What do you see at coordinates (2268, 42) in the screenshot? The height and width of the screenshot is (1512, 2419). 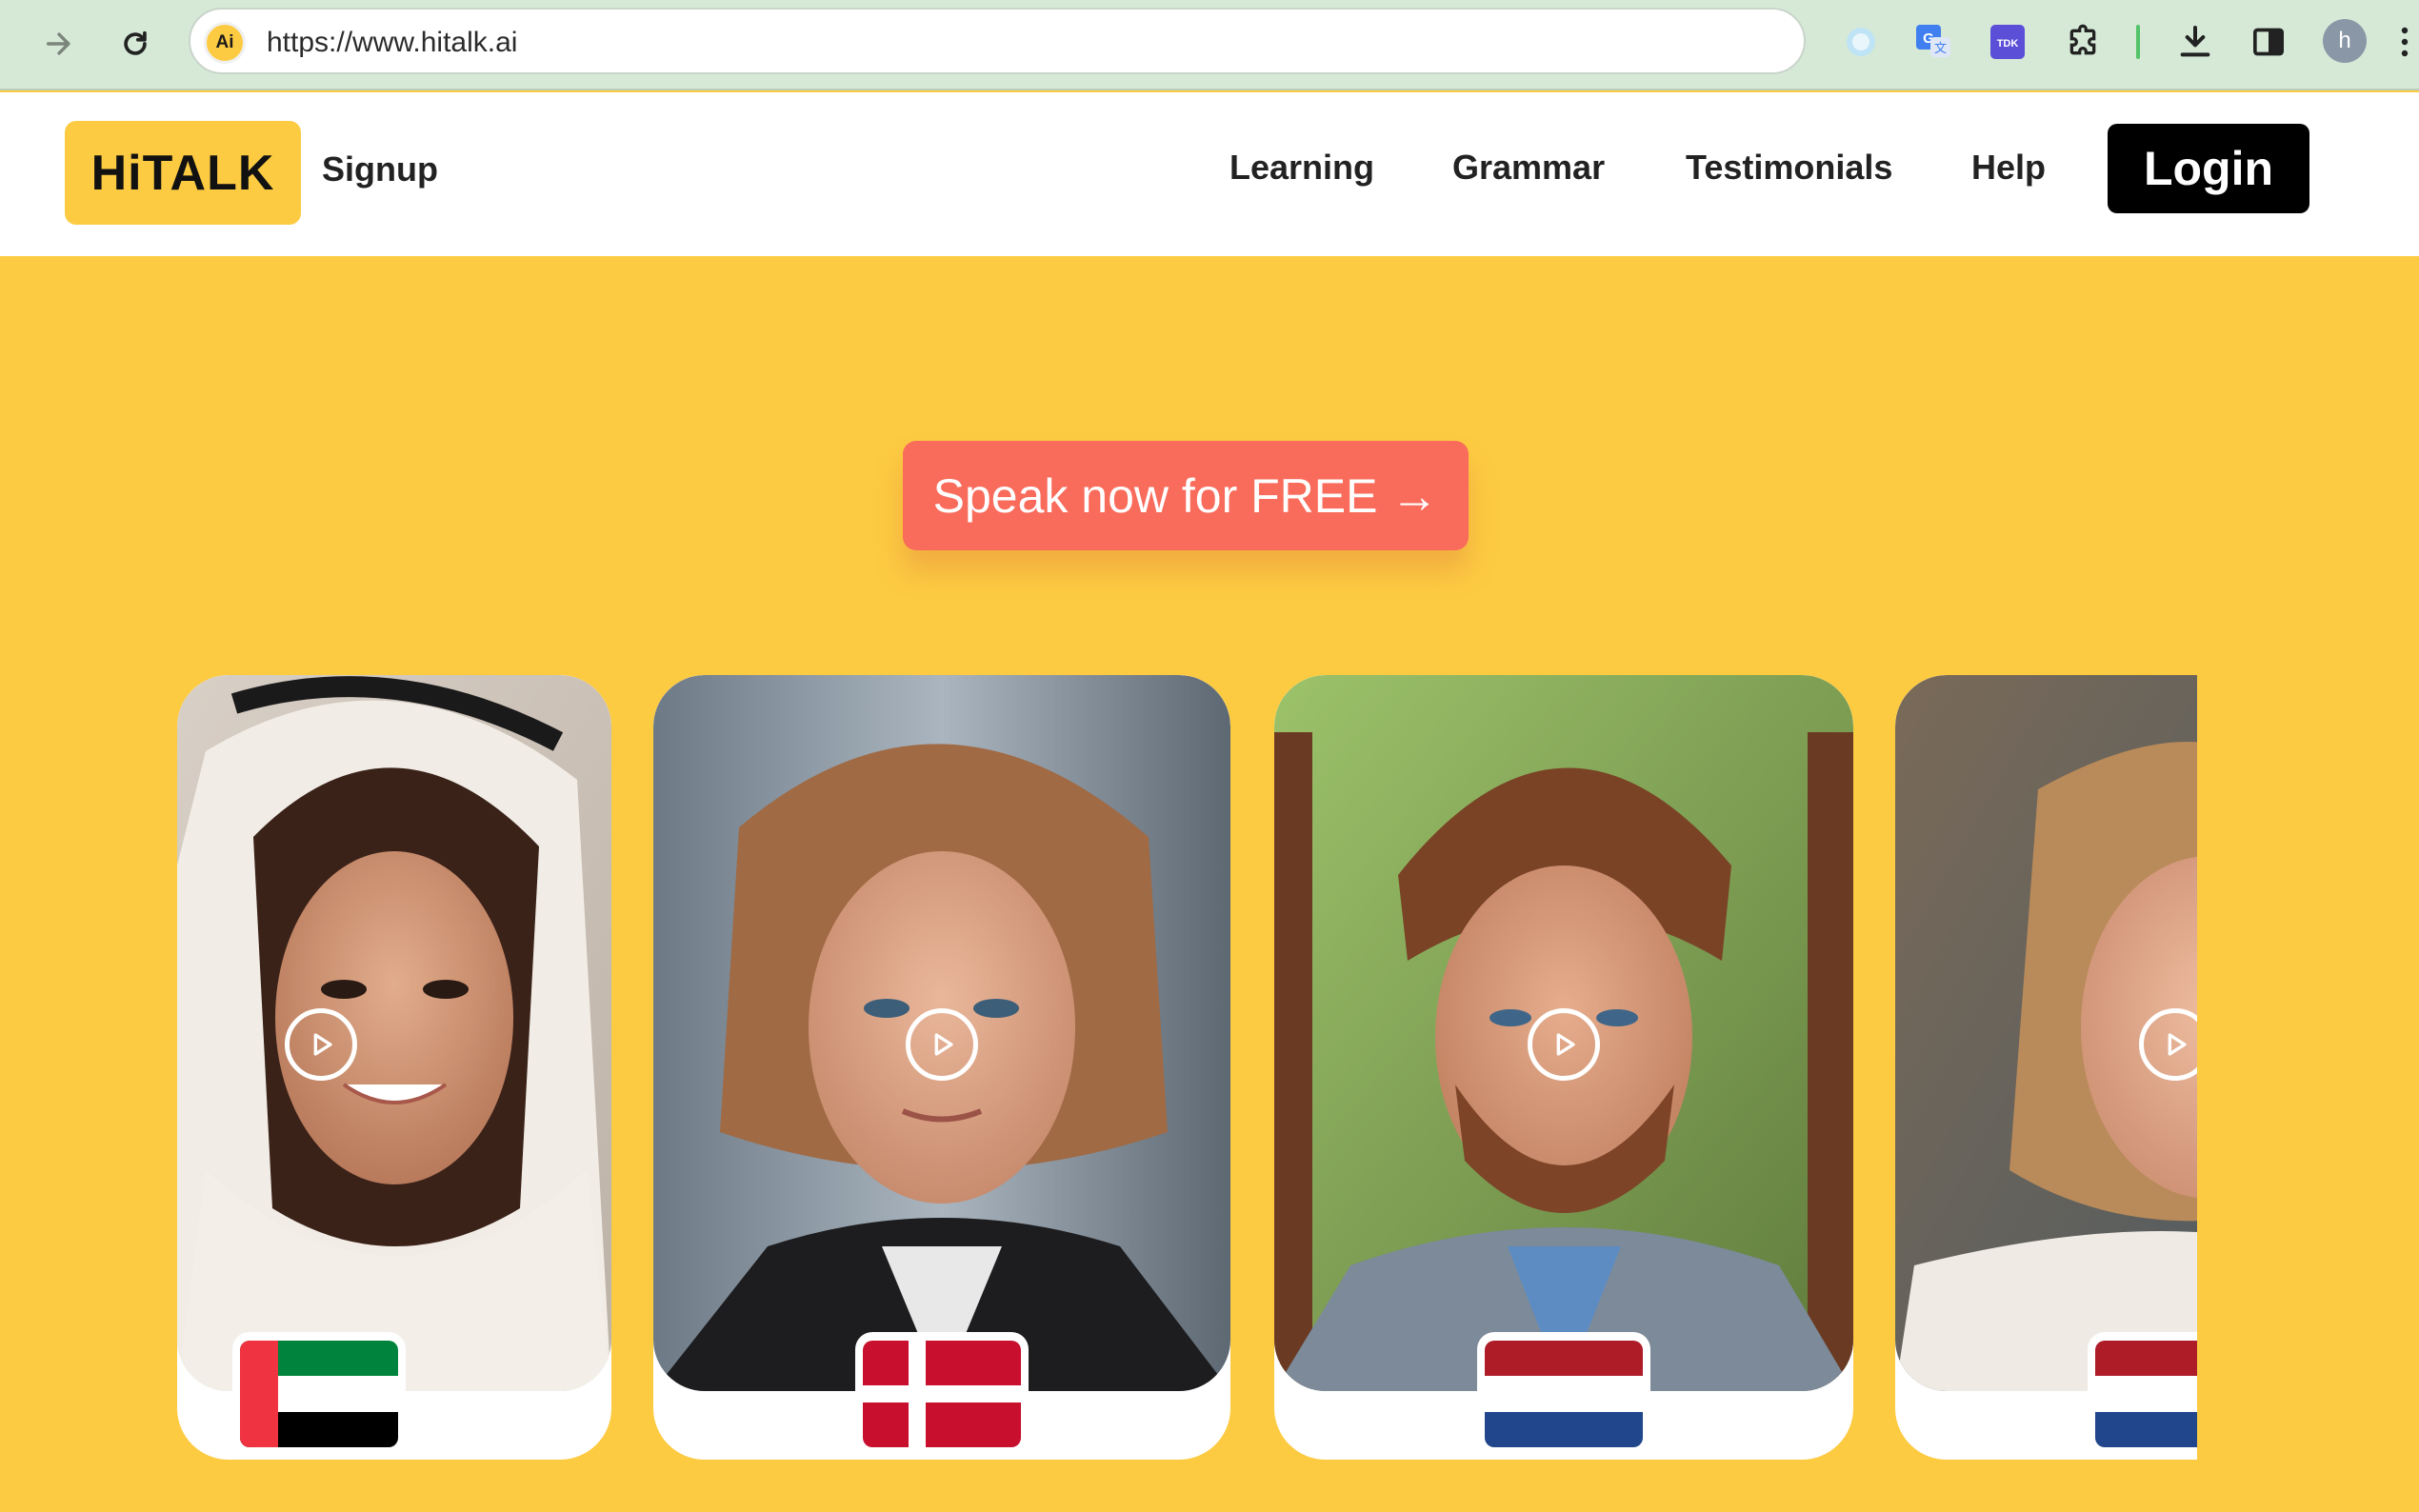 I see `side-panel-icon` at bounding box center [2268, 42].